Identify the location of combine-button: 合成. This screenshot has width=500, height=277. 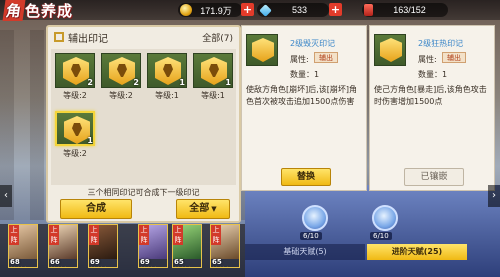
(96, 209).